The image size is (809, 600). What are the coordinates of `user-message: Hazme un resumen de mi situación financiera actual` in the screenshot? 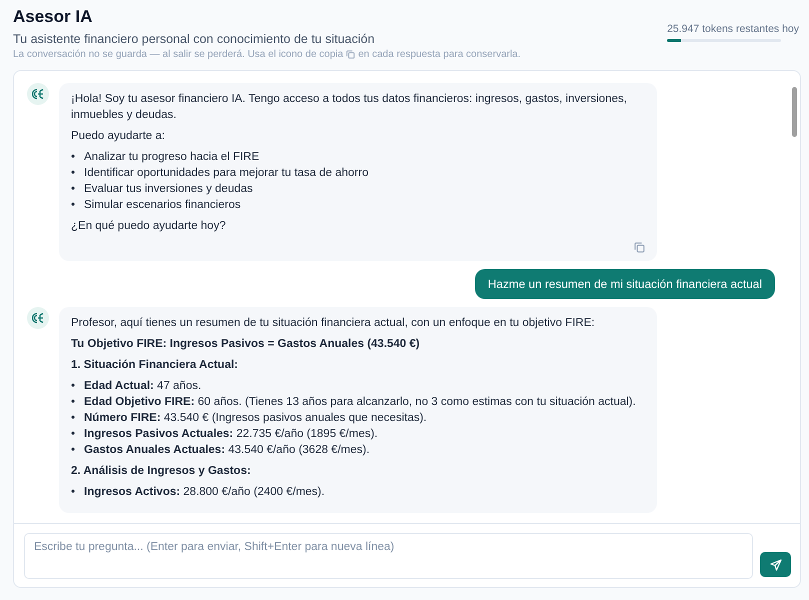 It's located at (624, 284).